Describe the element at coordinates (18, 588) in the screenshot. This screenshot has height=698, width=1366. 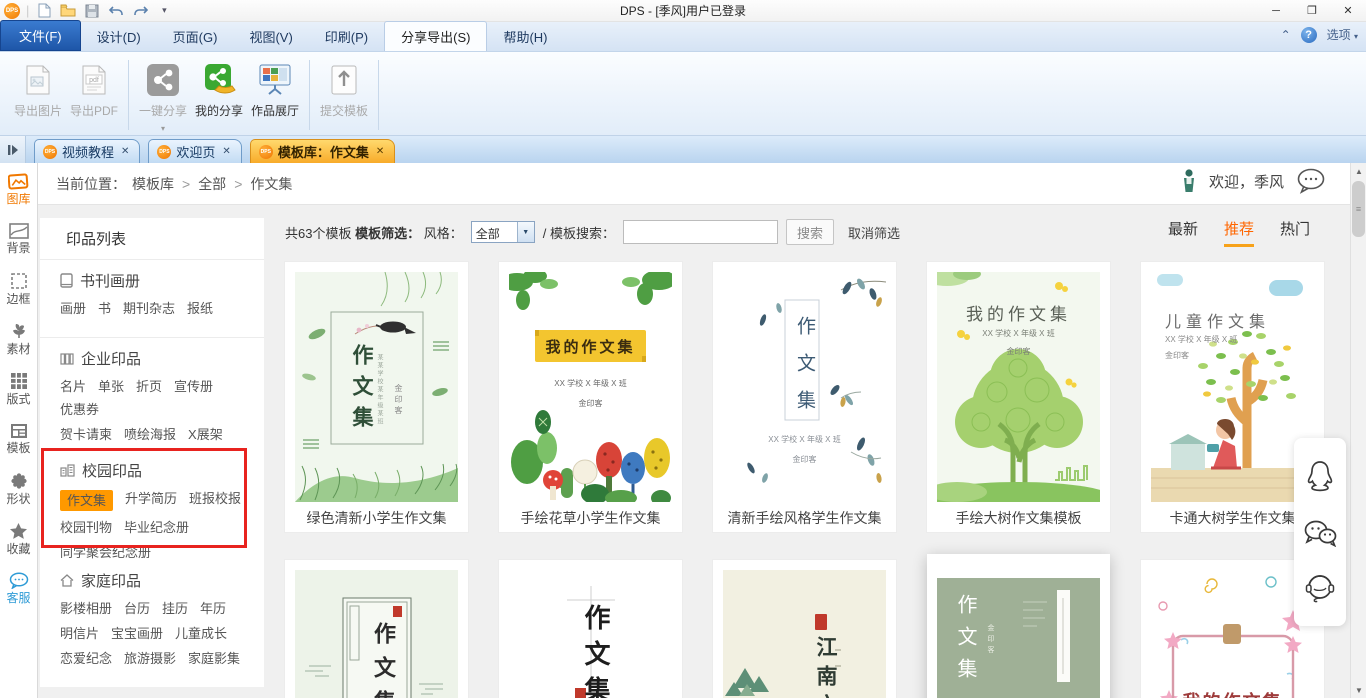
I see `rail-item-customer-service: 客服` at that location.